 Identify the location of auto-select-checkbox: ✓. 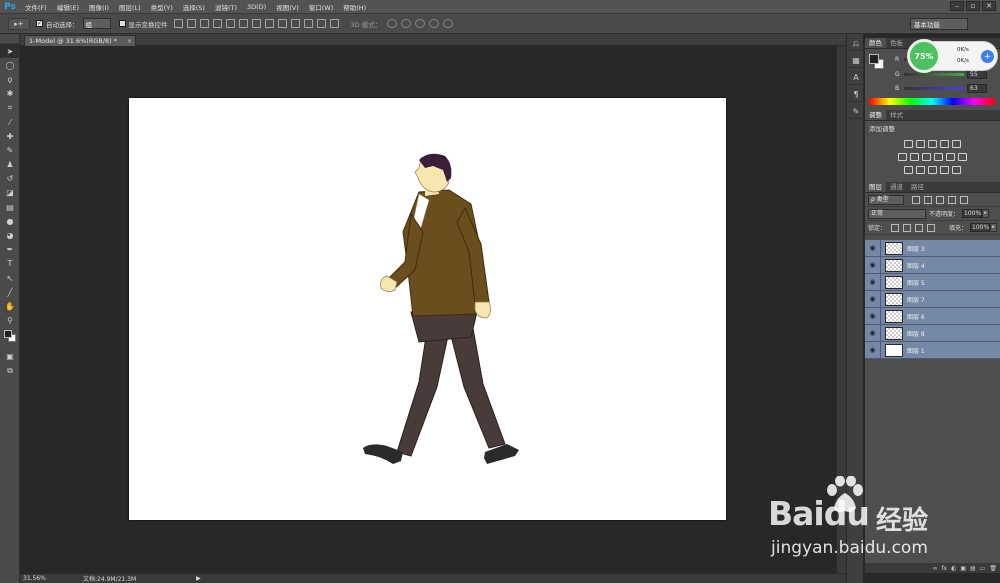
(39, 23).